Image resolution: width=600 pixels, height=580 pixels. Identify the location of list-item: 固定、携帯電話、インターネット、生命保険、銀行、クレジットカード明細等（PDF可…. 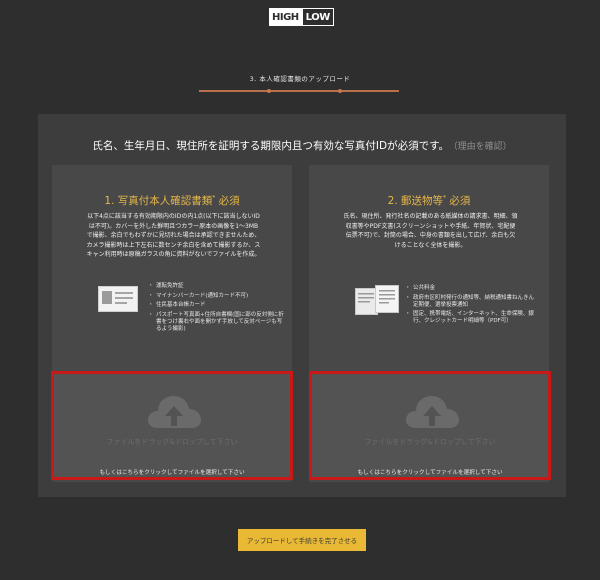
(471, 318).